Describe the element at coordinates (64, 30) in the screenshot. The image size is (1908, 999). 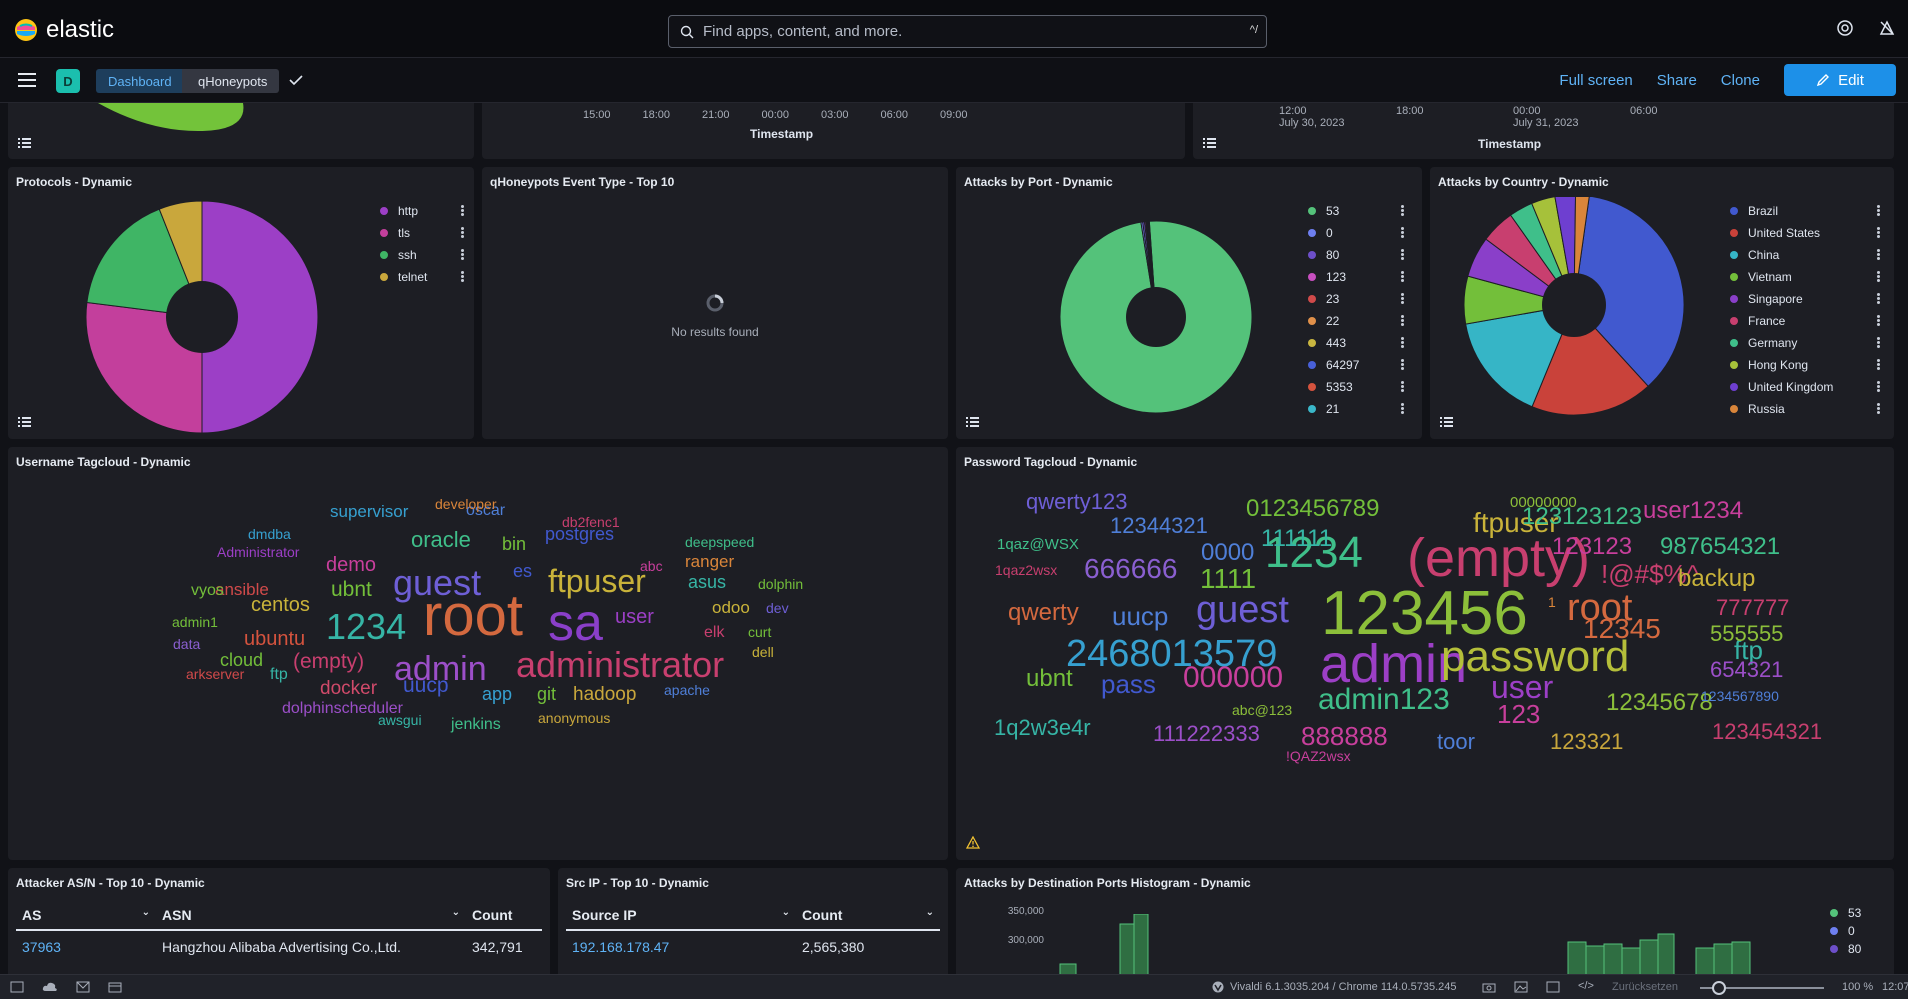
I see `elastic-logo: elastic` at that location.